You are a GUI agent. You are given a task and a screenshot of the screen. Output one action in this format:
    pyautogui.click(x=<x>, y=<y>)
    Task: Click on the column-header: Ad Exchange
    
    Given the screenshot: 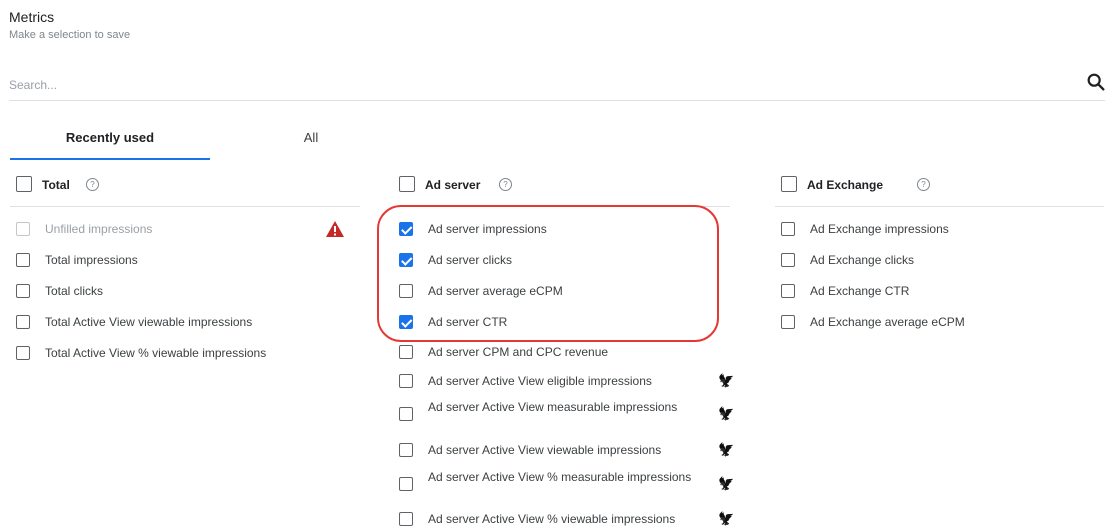 What is the action you would take?
    pyautogui.click(x=845, y=185)
    